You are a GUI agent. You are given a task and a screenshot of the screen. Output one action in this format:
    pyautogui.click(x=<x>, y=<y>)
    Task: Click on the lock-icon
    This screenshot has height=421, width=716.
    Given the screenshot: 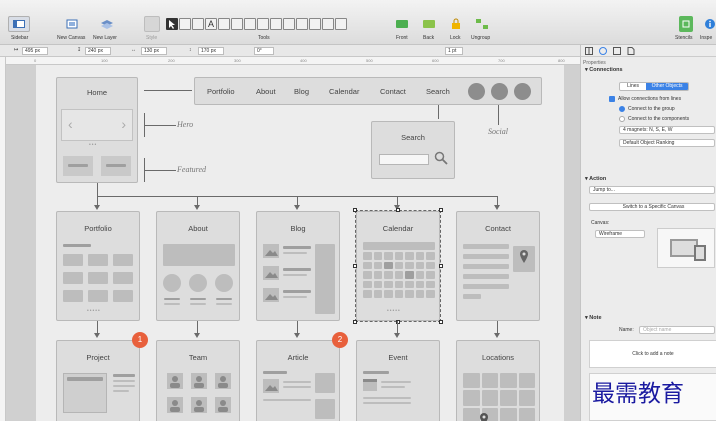 What is the action you would take?
    pyautogui.click(x=456, y=23)
    